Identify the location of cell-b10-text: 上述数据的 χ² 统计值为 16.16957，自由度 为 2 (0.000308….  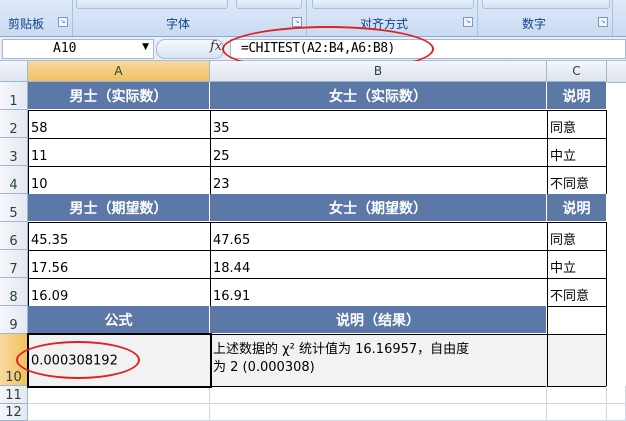
(341, 358).